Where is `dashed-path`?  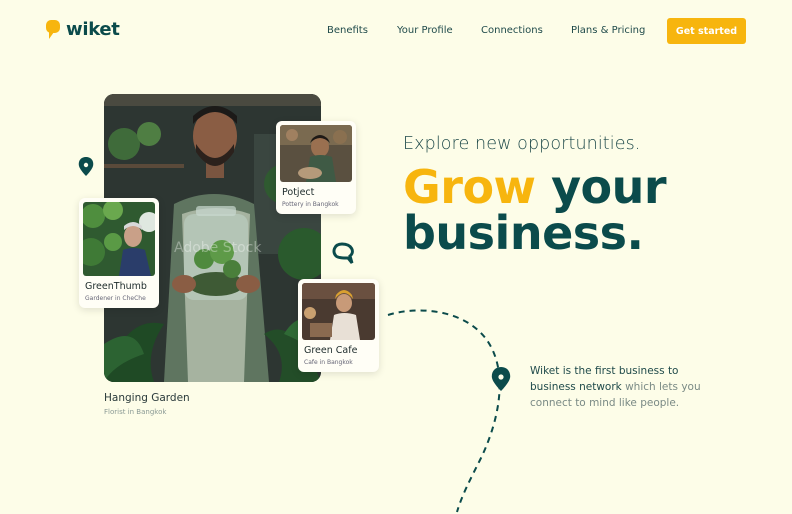
dashed-path is located at coordinates (444, 411).